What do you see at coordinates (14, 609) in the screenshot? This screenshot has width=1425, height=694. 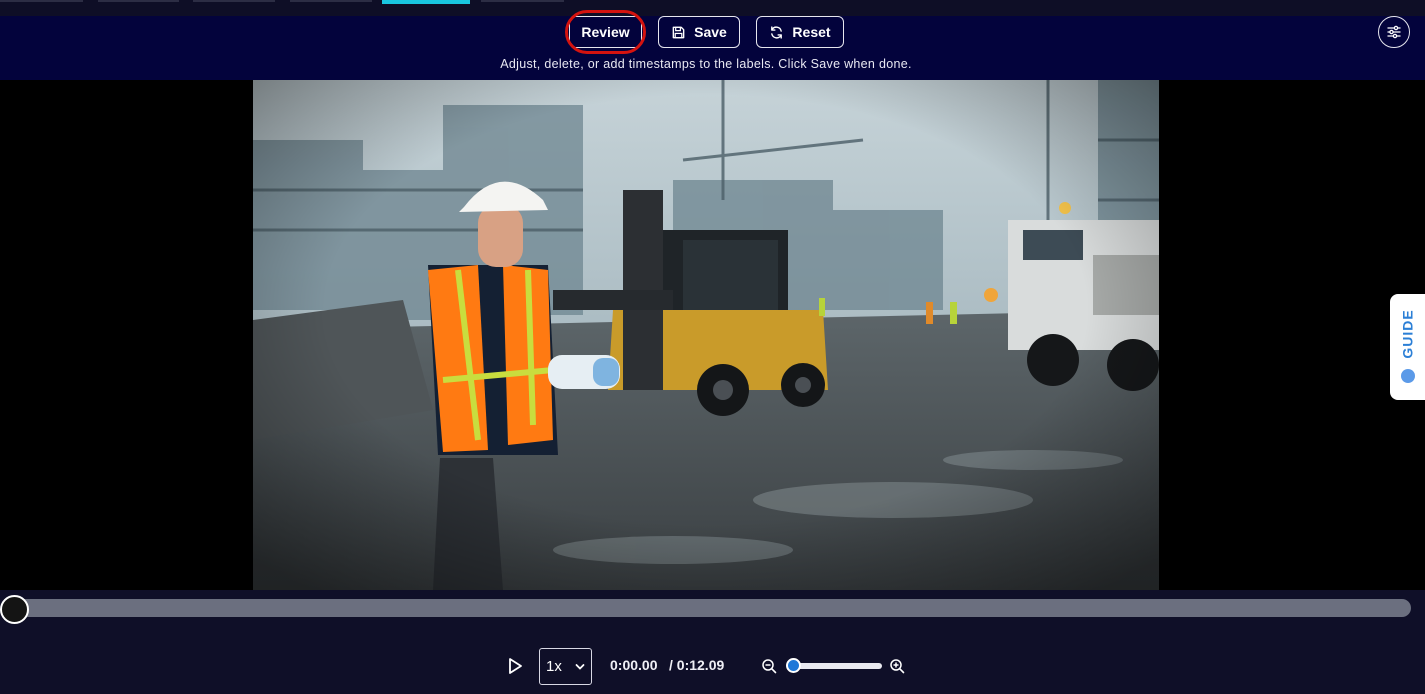 I see `timeline-playhead-knob` at bounding box center [14, 609].